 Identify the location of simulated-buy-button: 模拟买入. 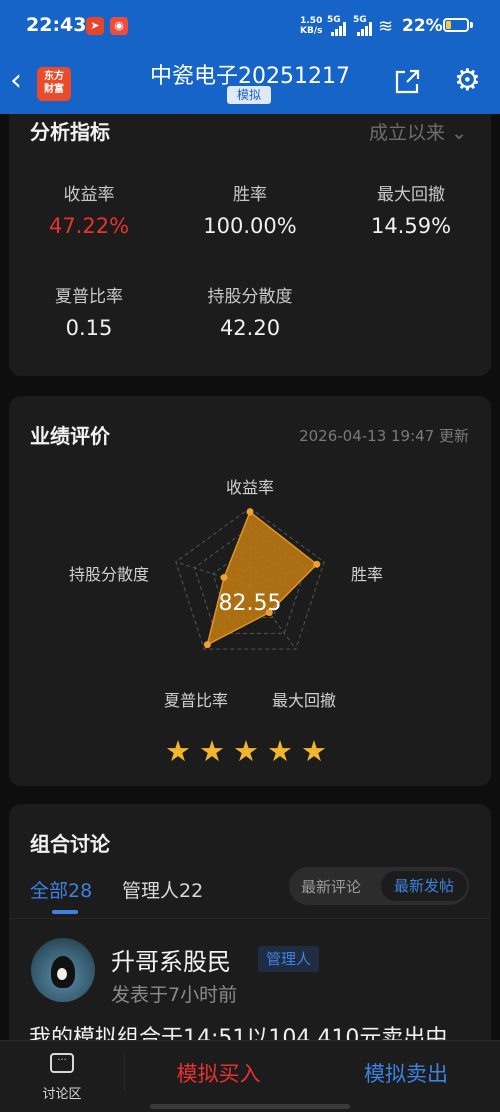
(218, 1074).